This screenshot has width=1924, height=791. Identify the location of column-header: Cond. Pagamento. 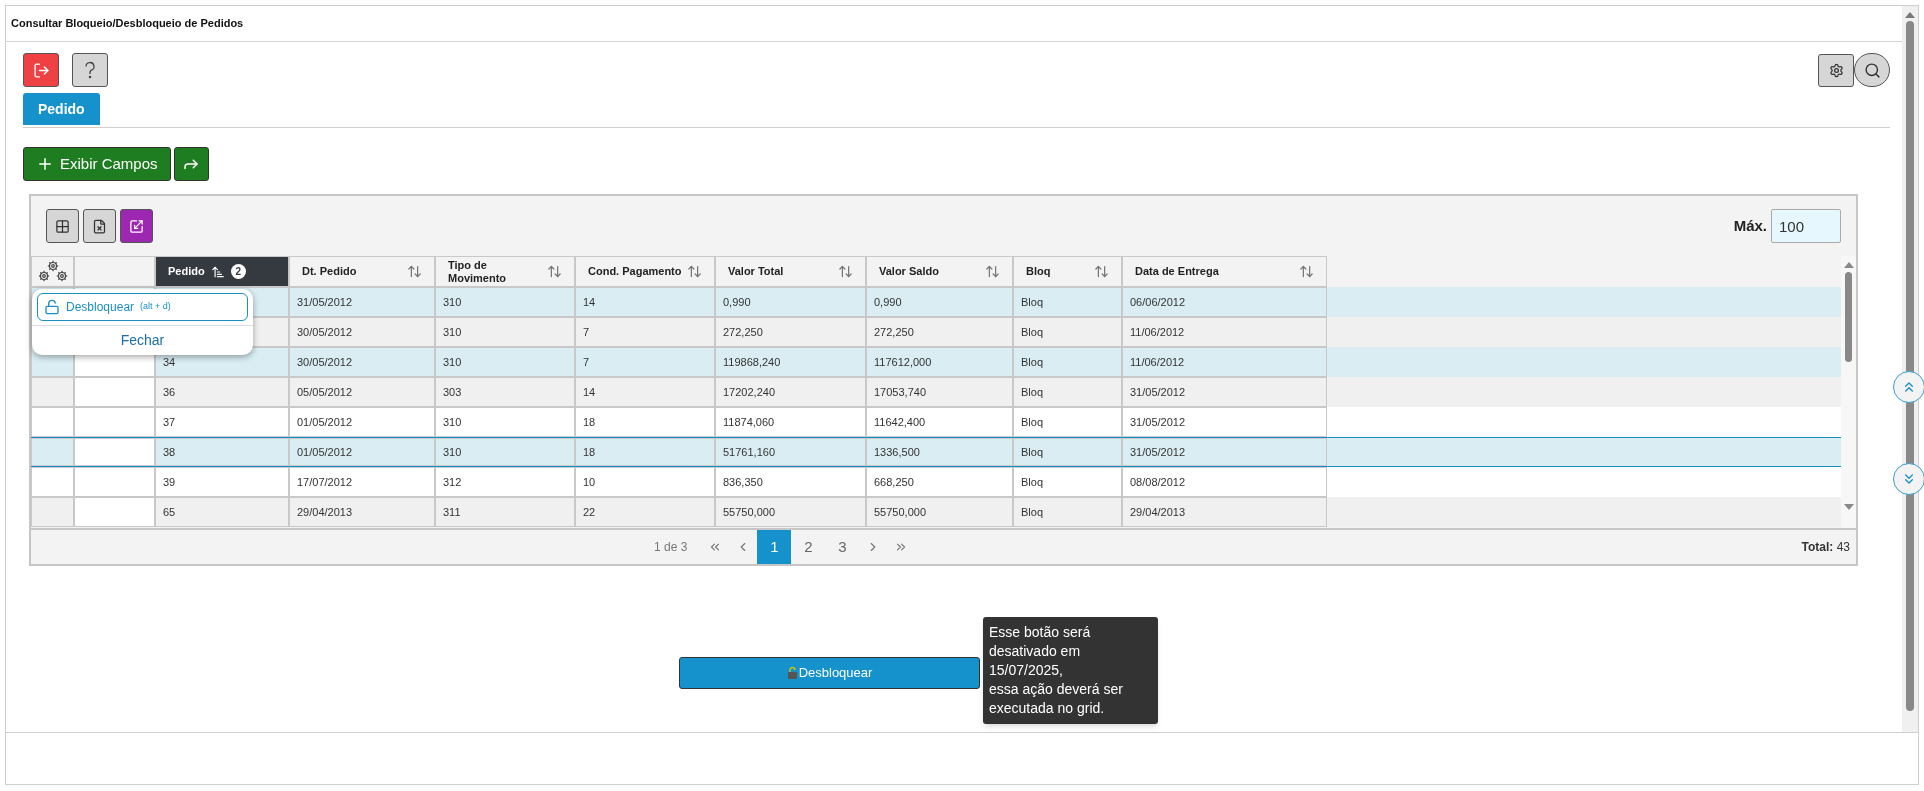
(645, 271).